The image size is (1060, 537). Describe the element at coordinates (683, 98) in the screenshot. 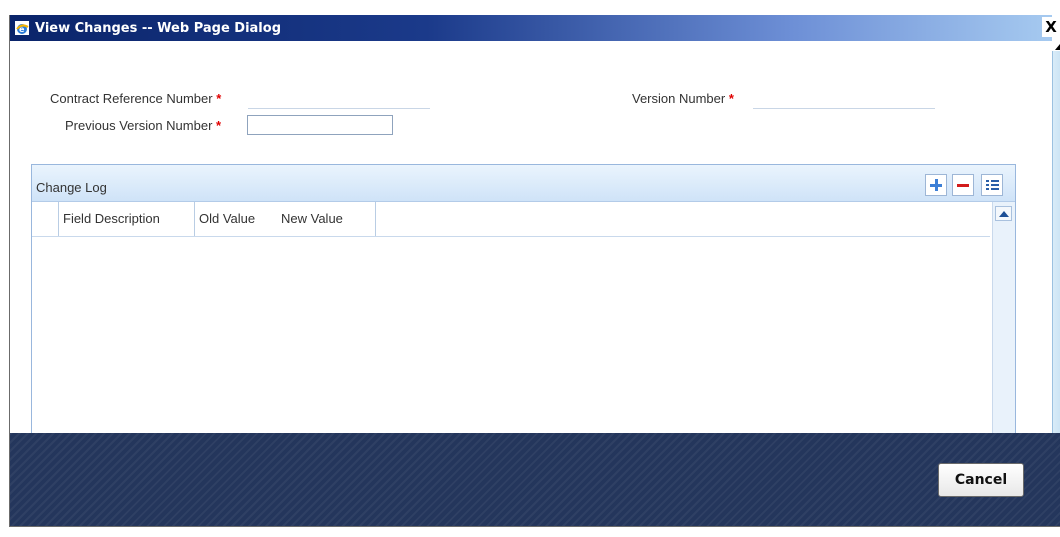

I see `version-number-label: Version Number *` at that location.